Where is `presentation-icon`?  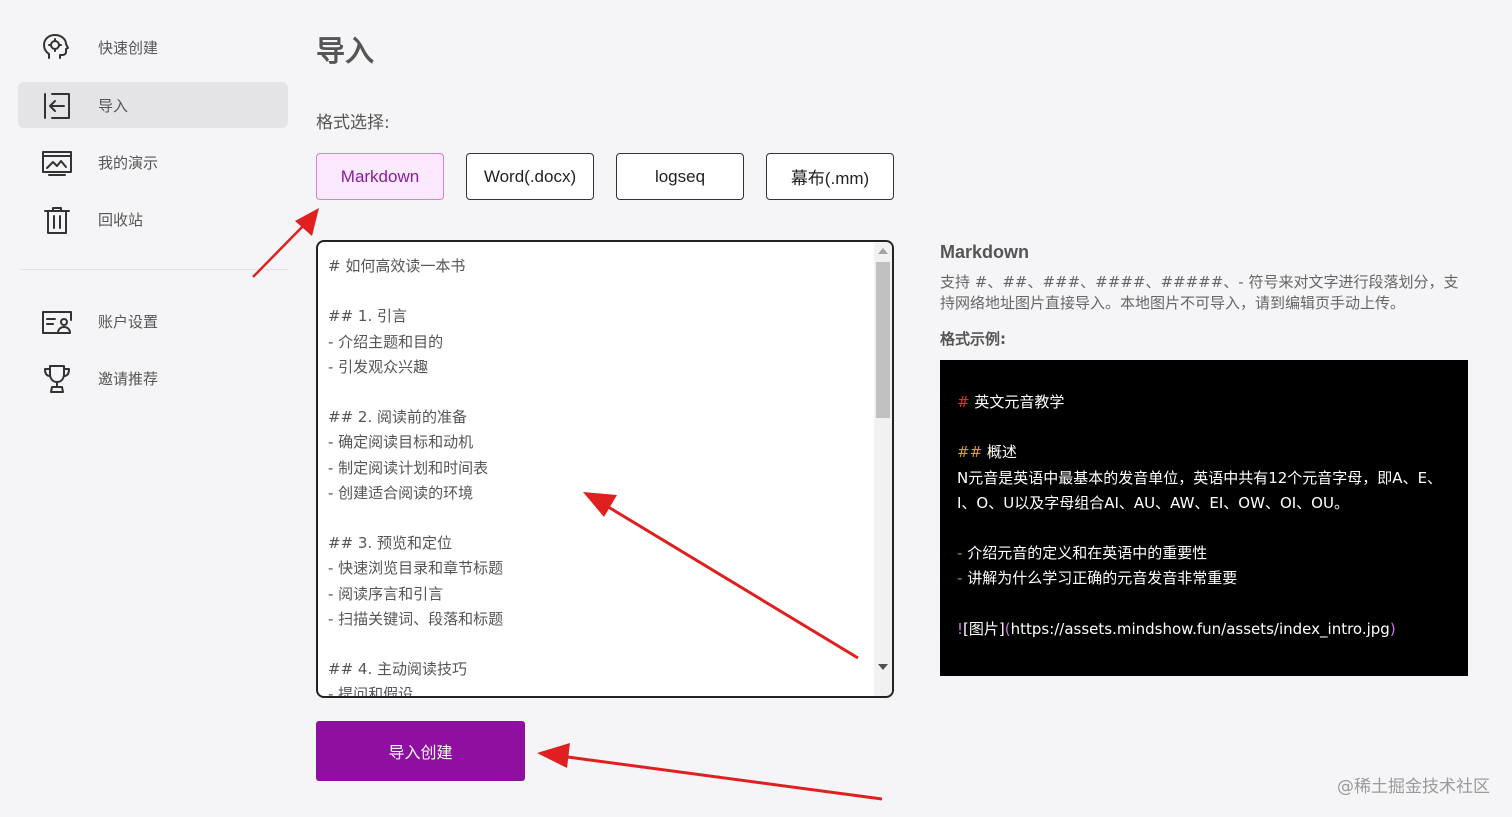 presentation-icon is located at coordinates (57, 163).